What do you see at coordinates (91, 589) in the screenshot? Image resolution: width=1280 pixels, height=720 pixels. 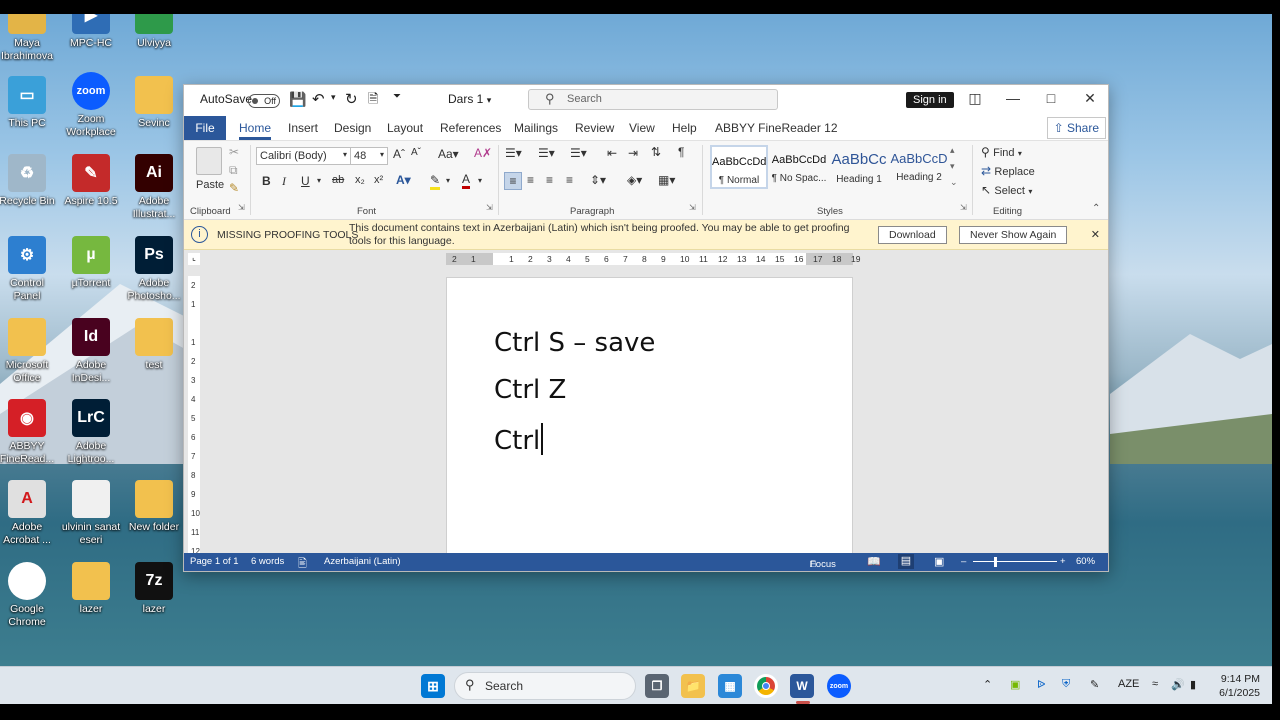 I see `desktop-icon: lazer` at bounding box center [91, 589].